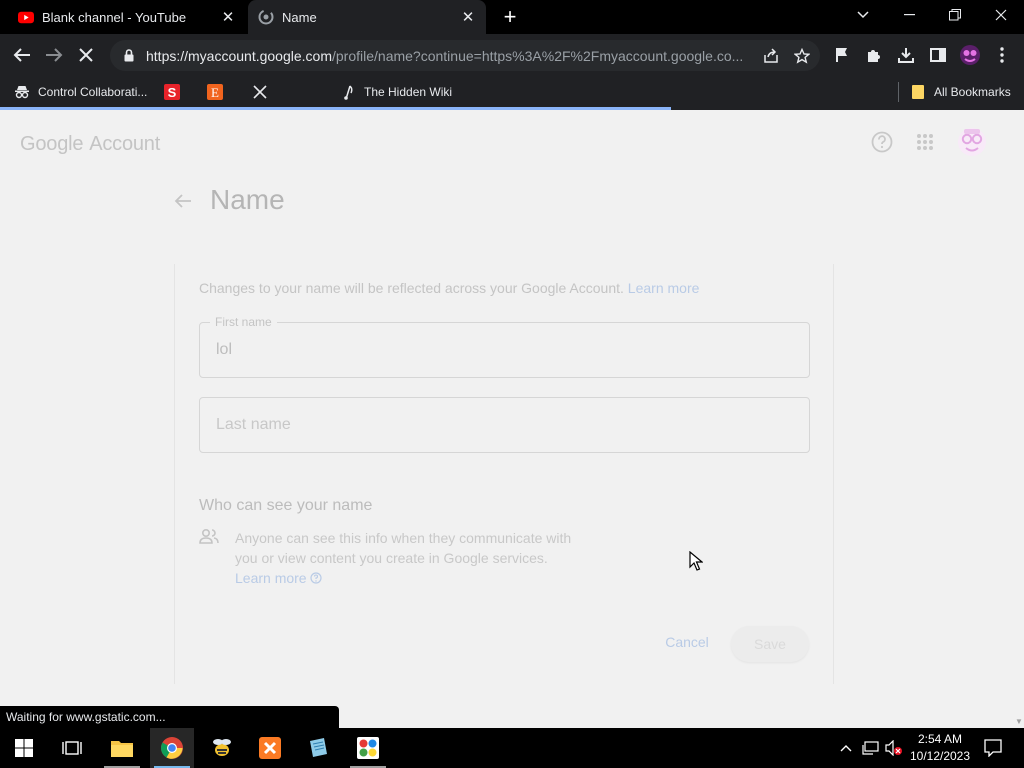 The image size is (1024, 768). I want to click on download-icon, so click(906, 55).